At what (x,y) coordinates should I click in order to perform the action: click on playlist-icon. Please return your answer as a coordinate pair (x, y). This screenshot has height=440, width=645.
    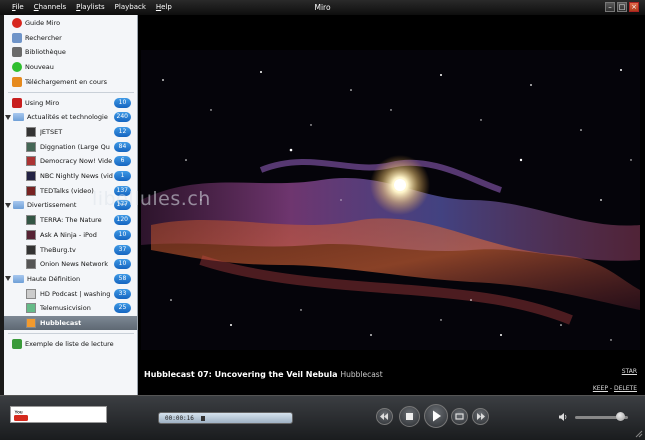
    Looking at the image, I should click on (17, 343).